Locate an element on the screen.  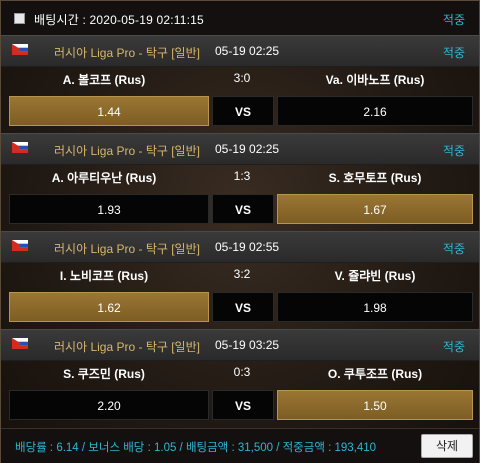
home-odds-button: 1.62 is located at coordinates (109, 307).